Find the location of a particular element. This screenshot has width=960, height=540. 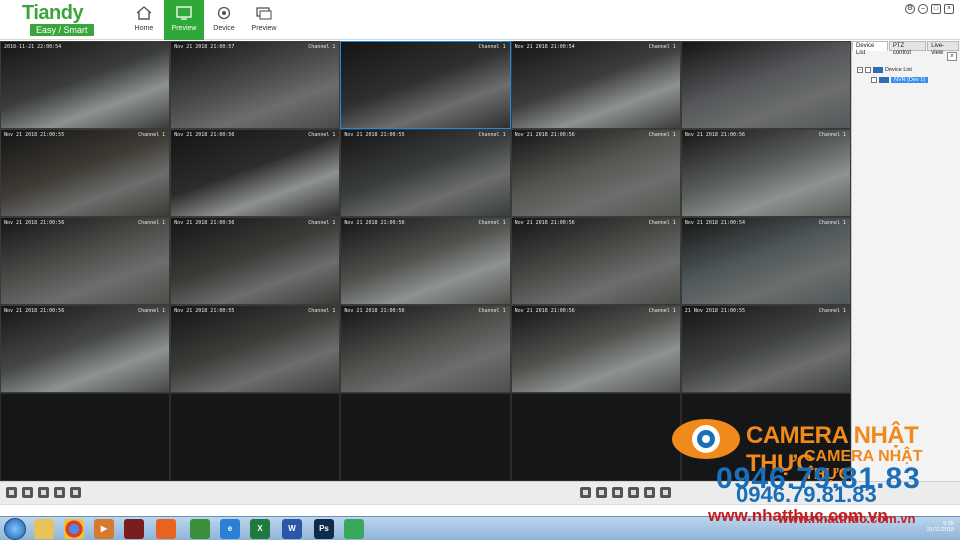

excel-icon: X is located at coordinates (260, 529).